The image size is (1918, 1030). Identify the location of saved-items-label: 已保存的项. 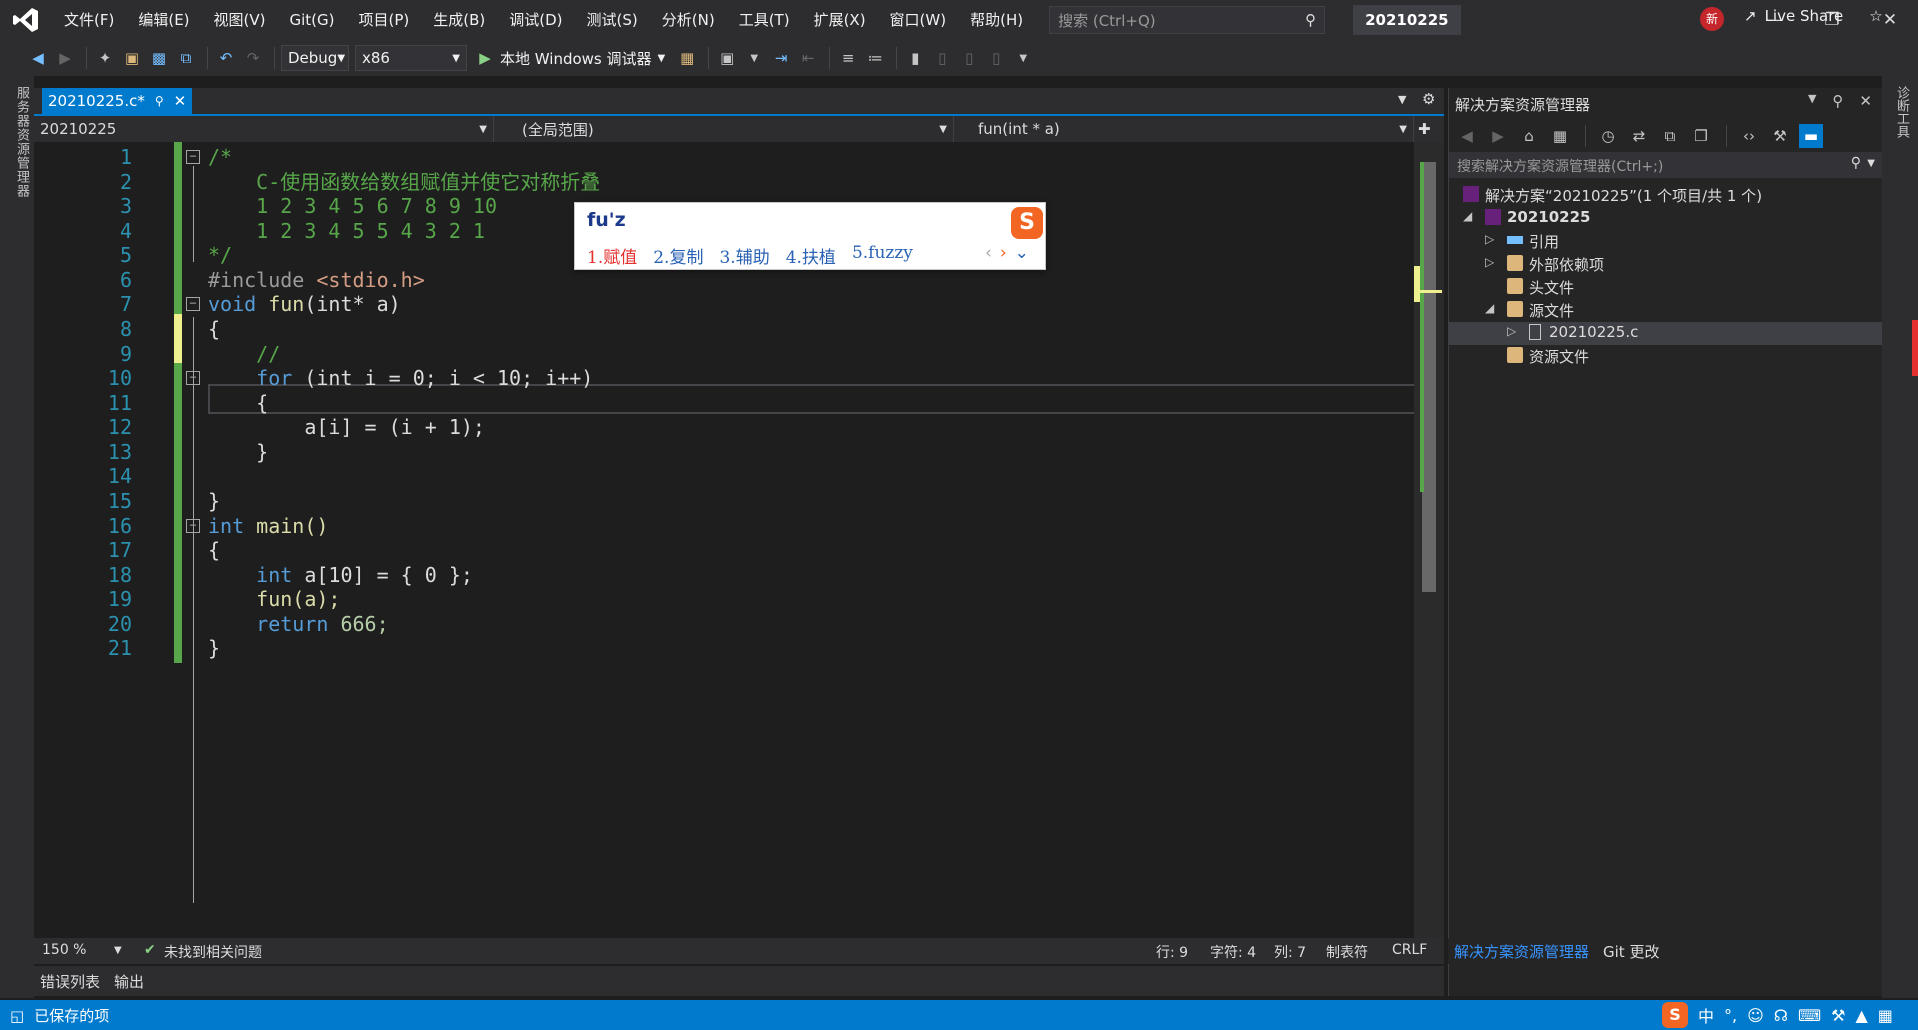
(71, 1015).